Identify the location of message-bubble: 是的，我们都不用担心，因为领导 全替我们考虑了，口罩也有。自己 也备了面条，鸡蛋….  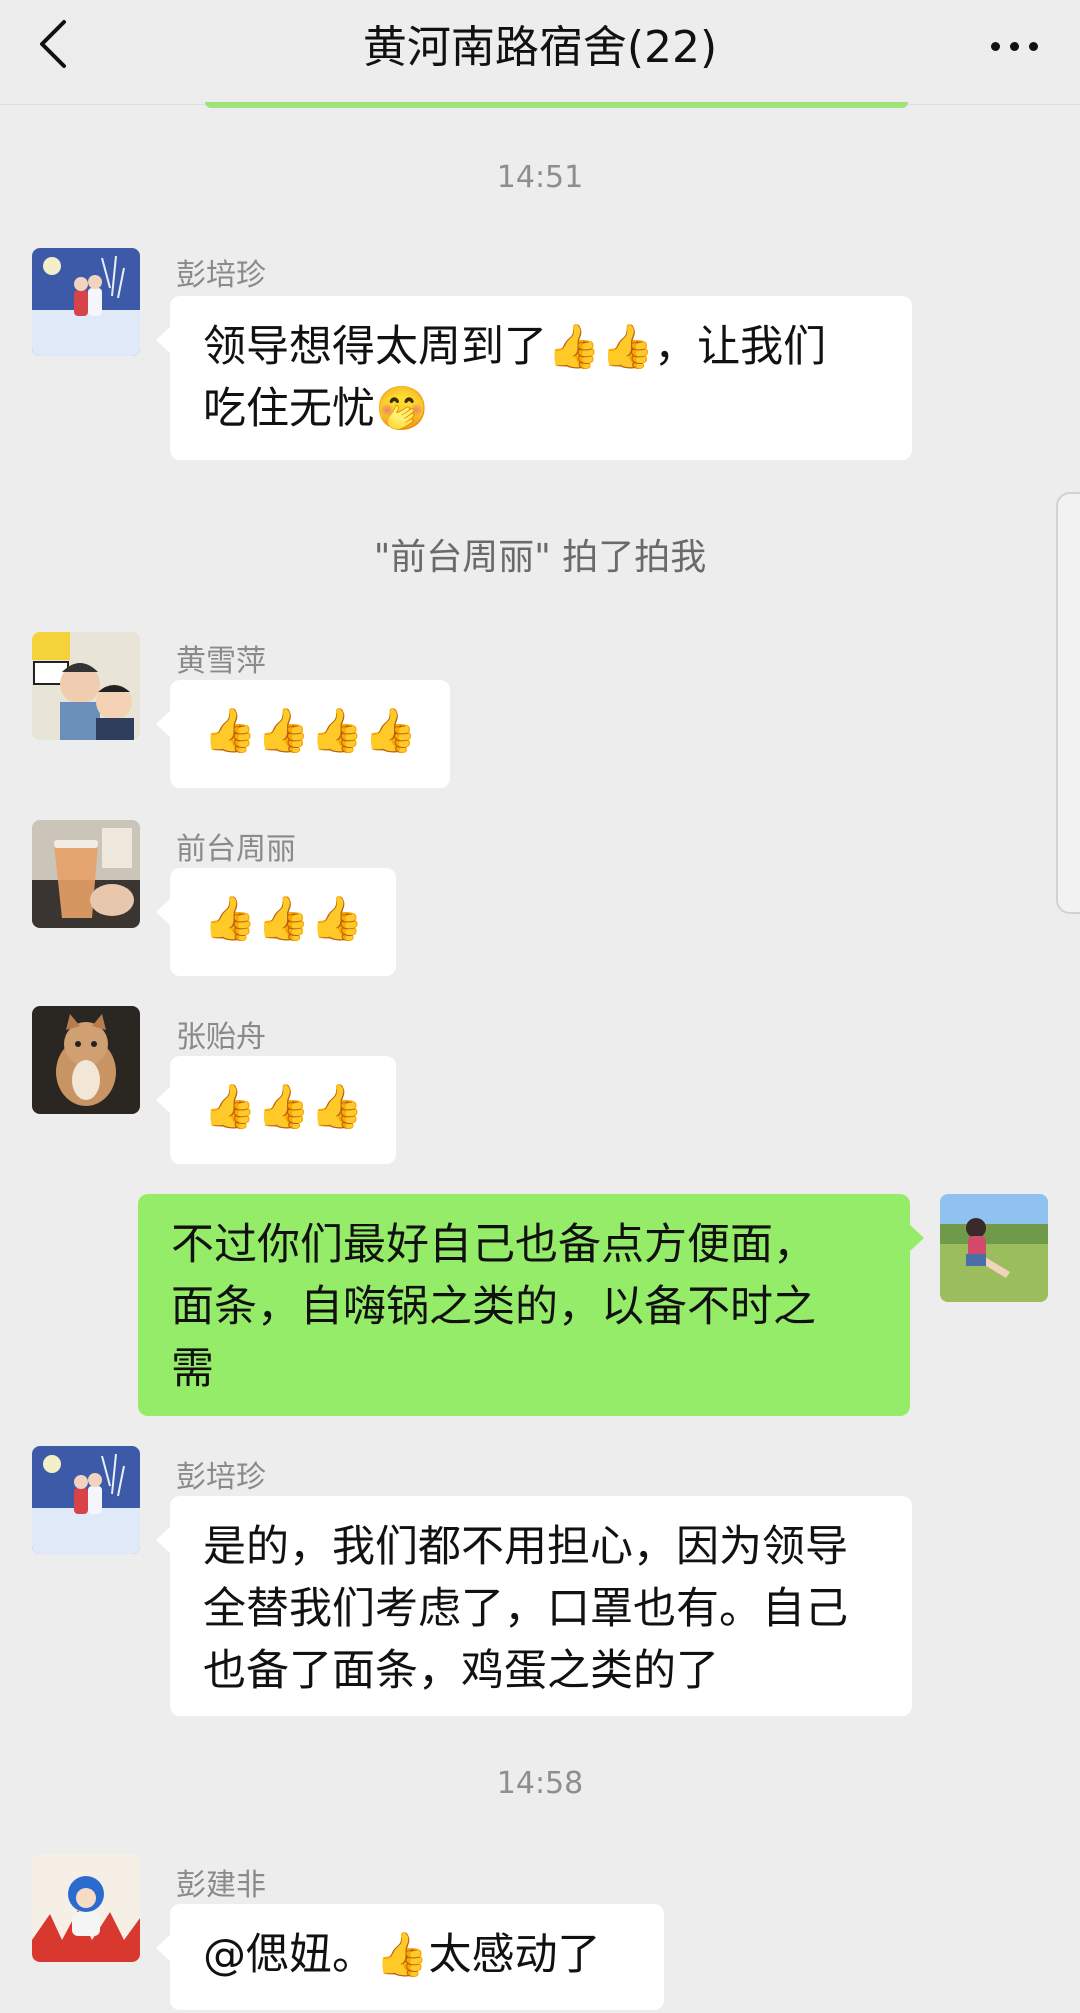
(534, 1606).